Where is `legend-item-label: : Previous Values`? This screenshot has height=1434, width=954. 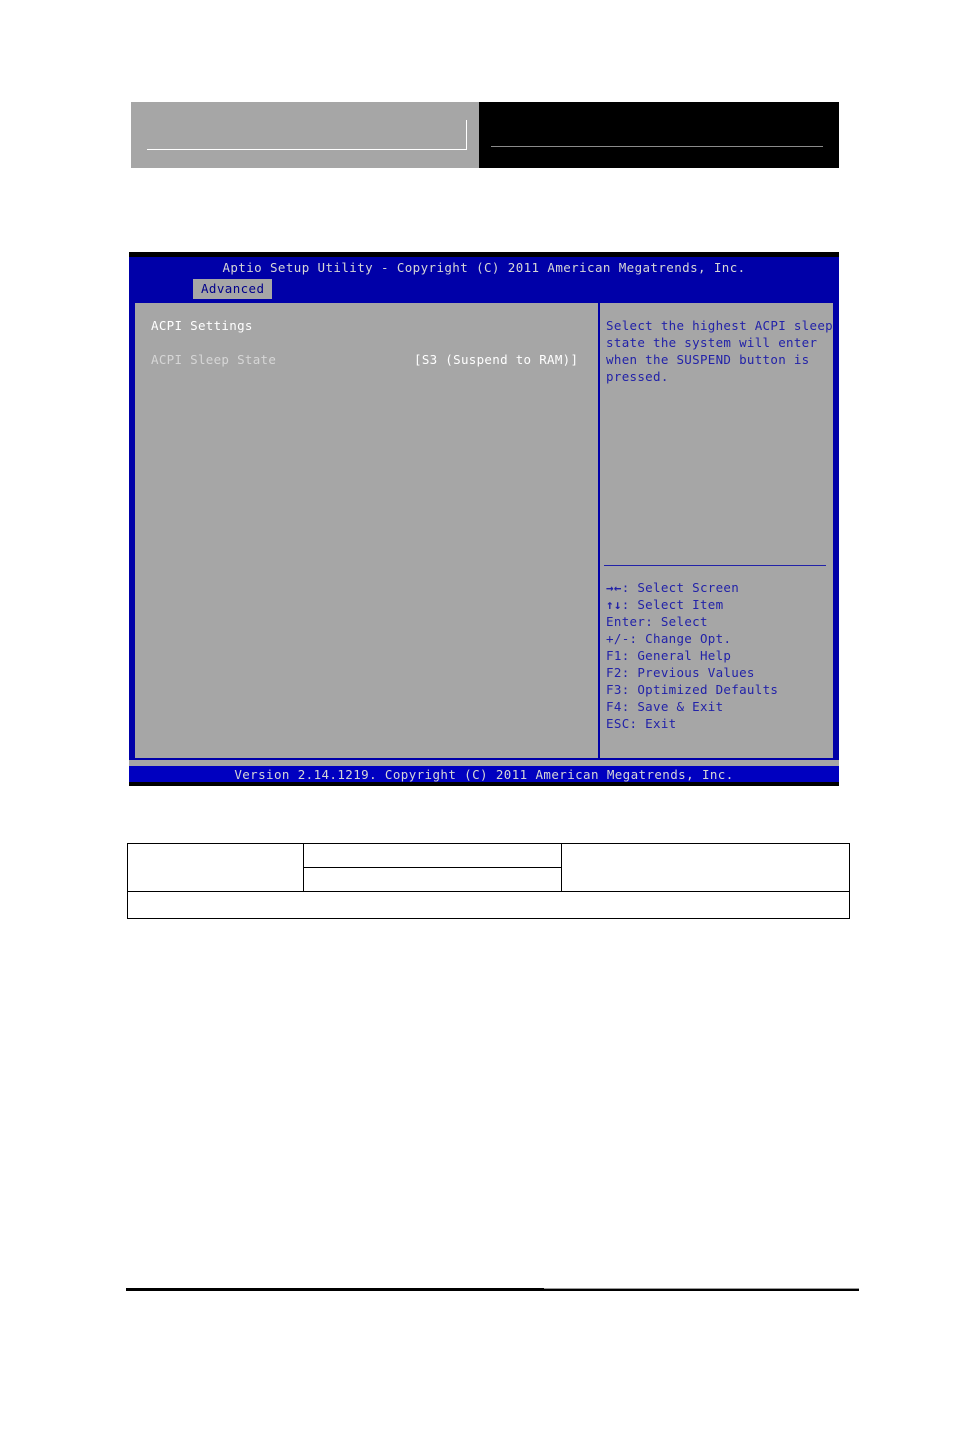
legend-item-label: : Previous Values is located at coordinates (688, 672).